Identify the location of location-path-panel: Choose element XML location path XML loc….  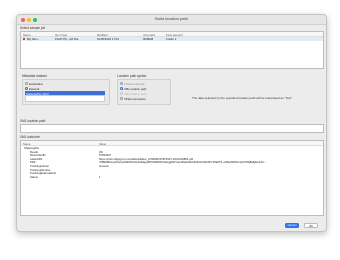
(144, 92).